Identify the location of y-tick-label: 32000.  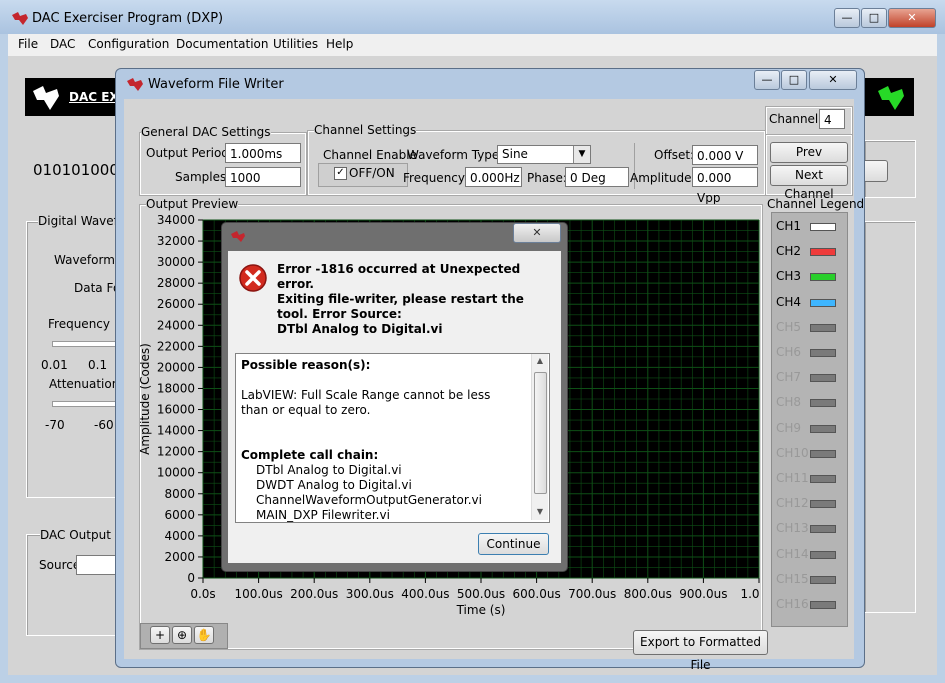
(176, 241).